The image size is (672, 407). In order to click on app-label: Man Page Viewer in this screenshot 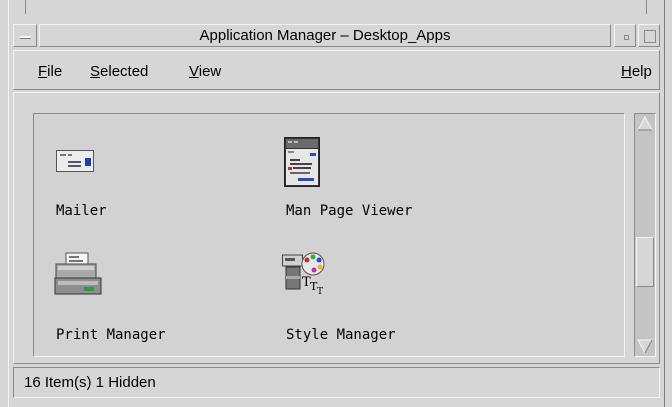, I will do `click(349, 211)`.